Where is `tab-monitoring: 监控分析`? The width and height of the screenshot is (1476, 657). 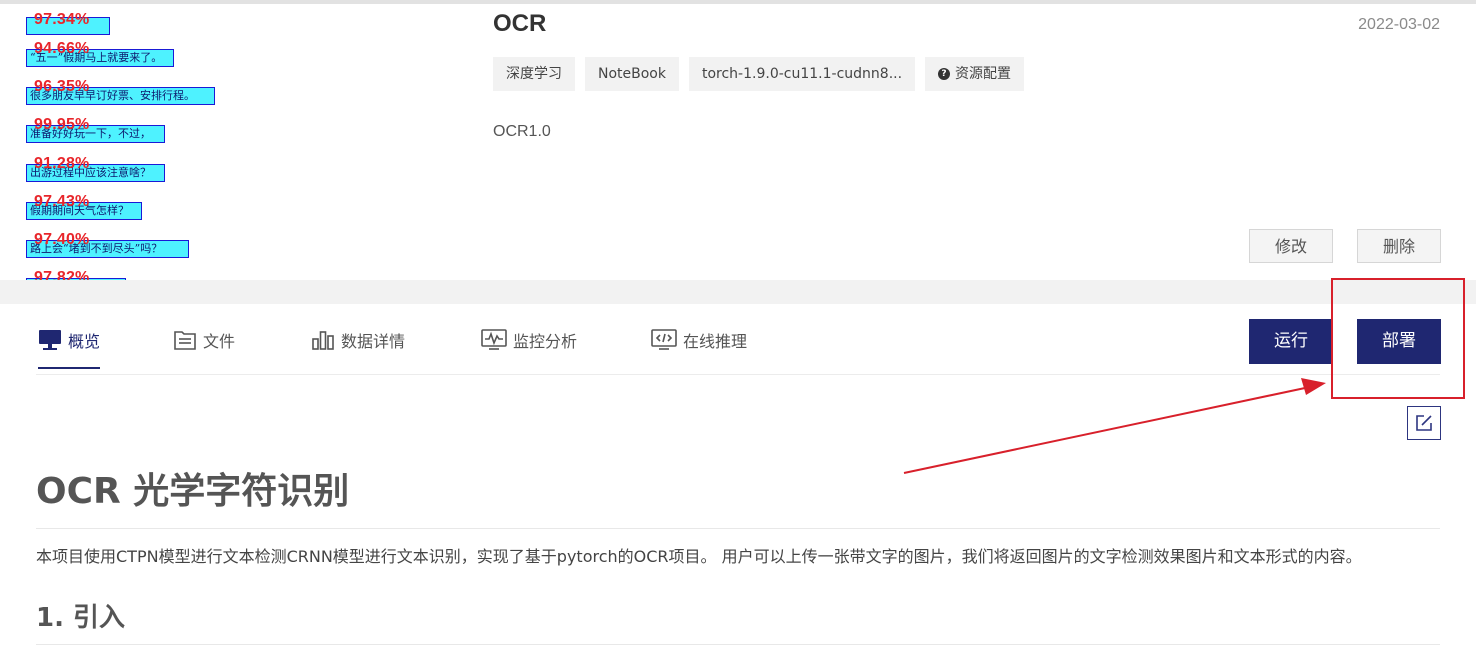
tab-monitoring: 监控分析 is located at coordinates (529, 340).